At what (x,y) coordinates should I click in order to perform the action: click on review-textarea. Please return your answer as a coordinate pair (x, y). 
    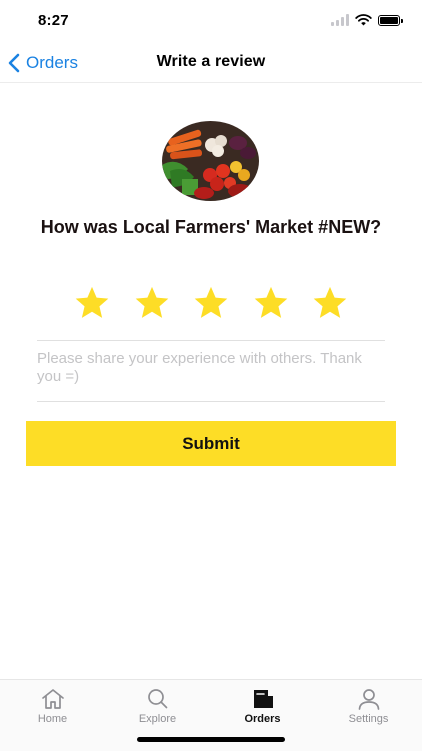
    Looking at the image, I should click on (211, 371).